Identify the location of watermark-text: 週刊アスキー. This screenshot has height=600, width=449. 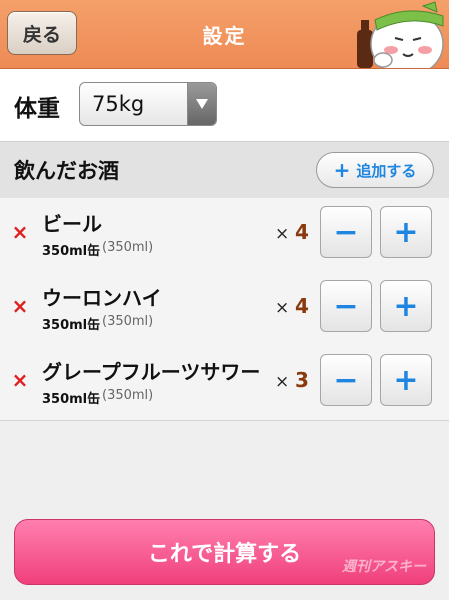
(384, 567).